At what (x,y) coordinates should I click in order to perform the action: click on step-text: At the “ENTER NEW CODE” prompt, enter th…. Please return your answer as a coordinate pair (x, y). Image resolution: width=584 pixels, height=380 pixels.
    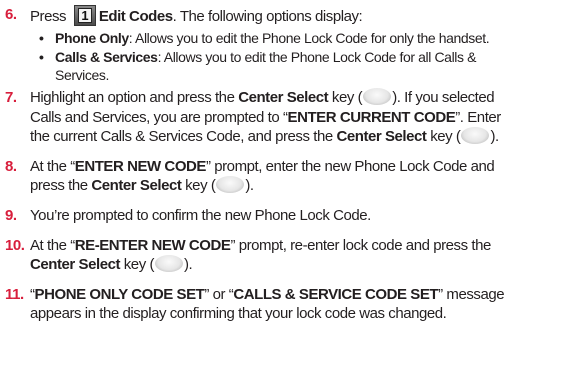
    Looking at the image, I should click on (262, 166).